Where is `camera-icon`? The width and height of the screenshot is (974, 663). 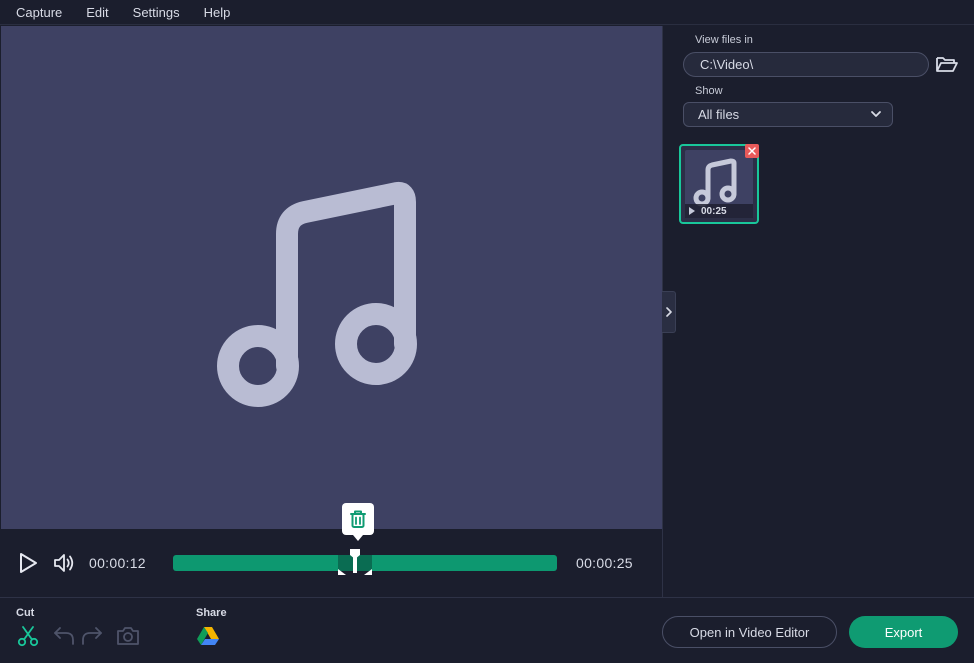
camera-icon is located at coordinates (128, 636).